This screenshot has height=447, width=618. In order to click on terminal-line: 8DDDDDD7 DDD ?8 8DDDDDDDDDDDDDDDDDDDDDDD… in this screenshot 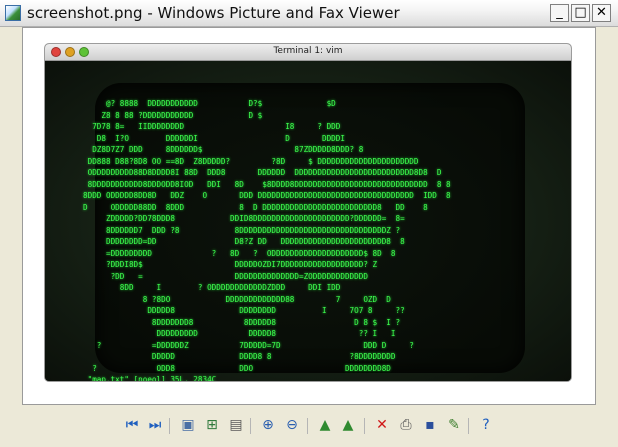, I will do `click(242, 229)`.